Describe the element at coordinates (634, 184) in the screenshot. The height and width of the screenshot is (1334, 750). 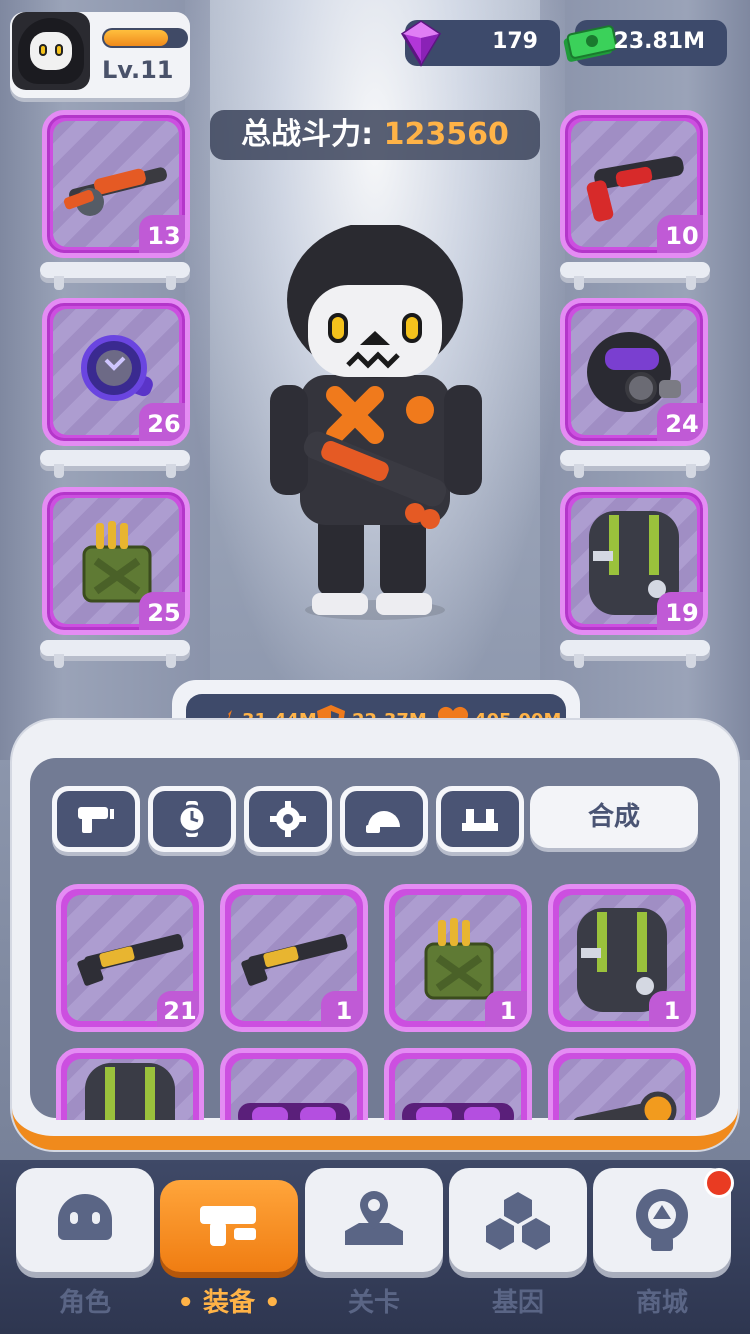
I see `slot-sidearm: 10` at that location.